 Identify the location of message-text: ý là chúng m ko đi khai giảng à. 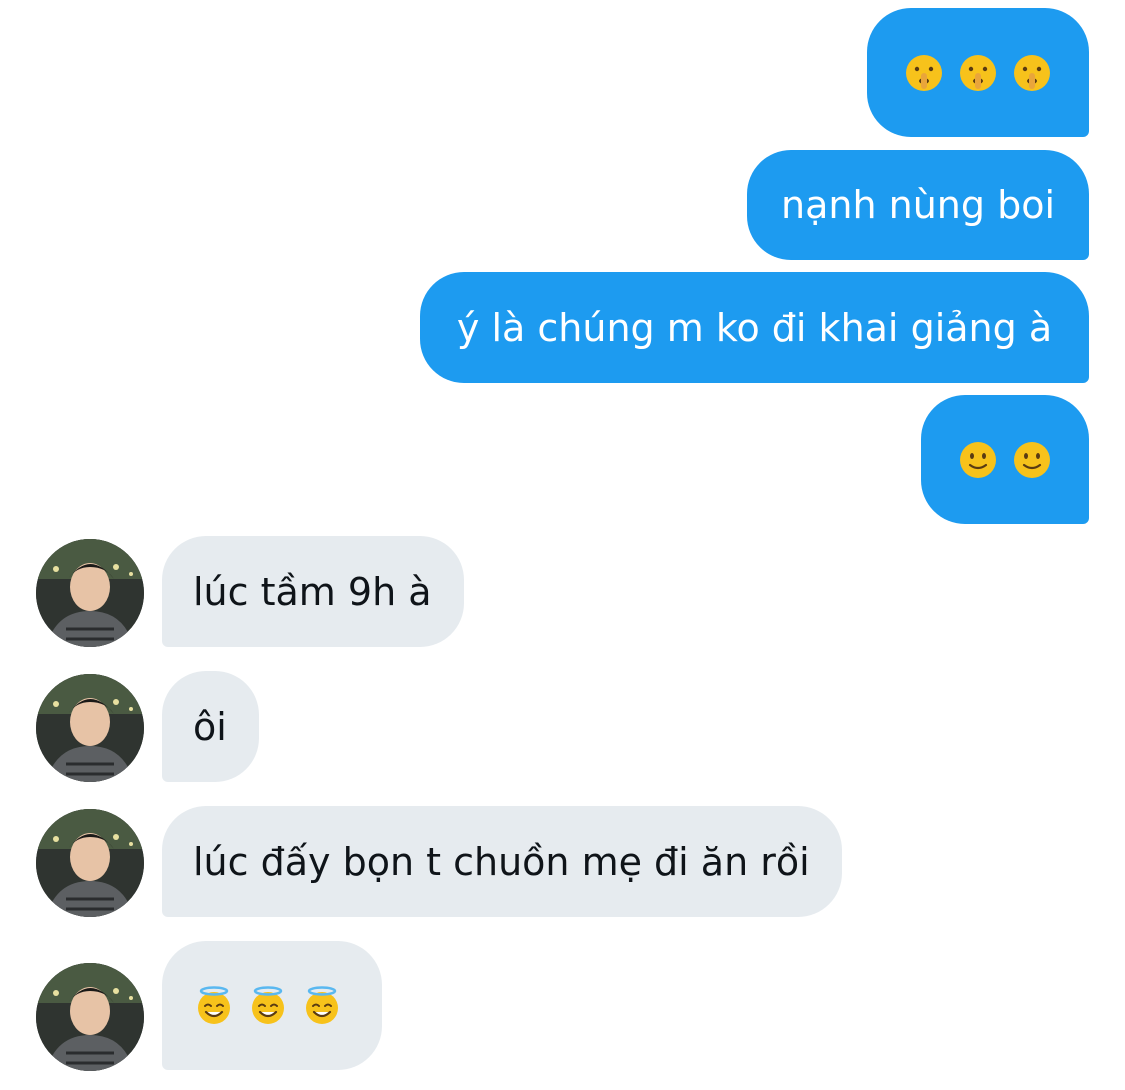
(754, 327).